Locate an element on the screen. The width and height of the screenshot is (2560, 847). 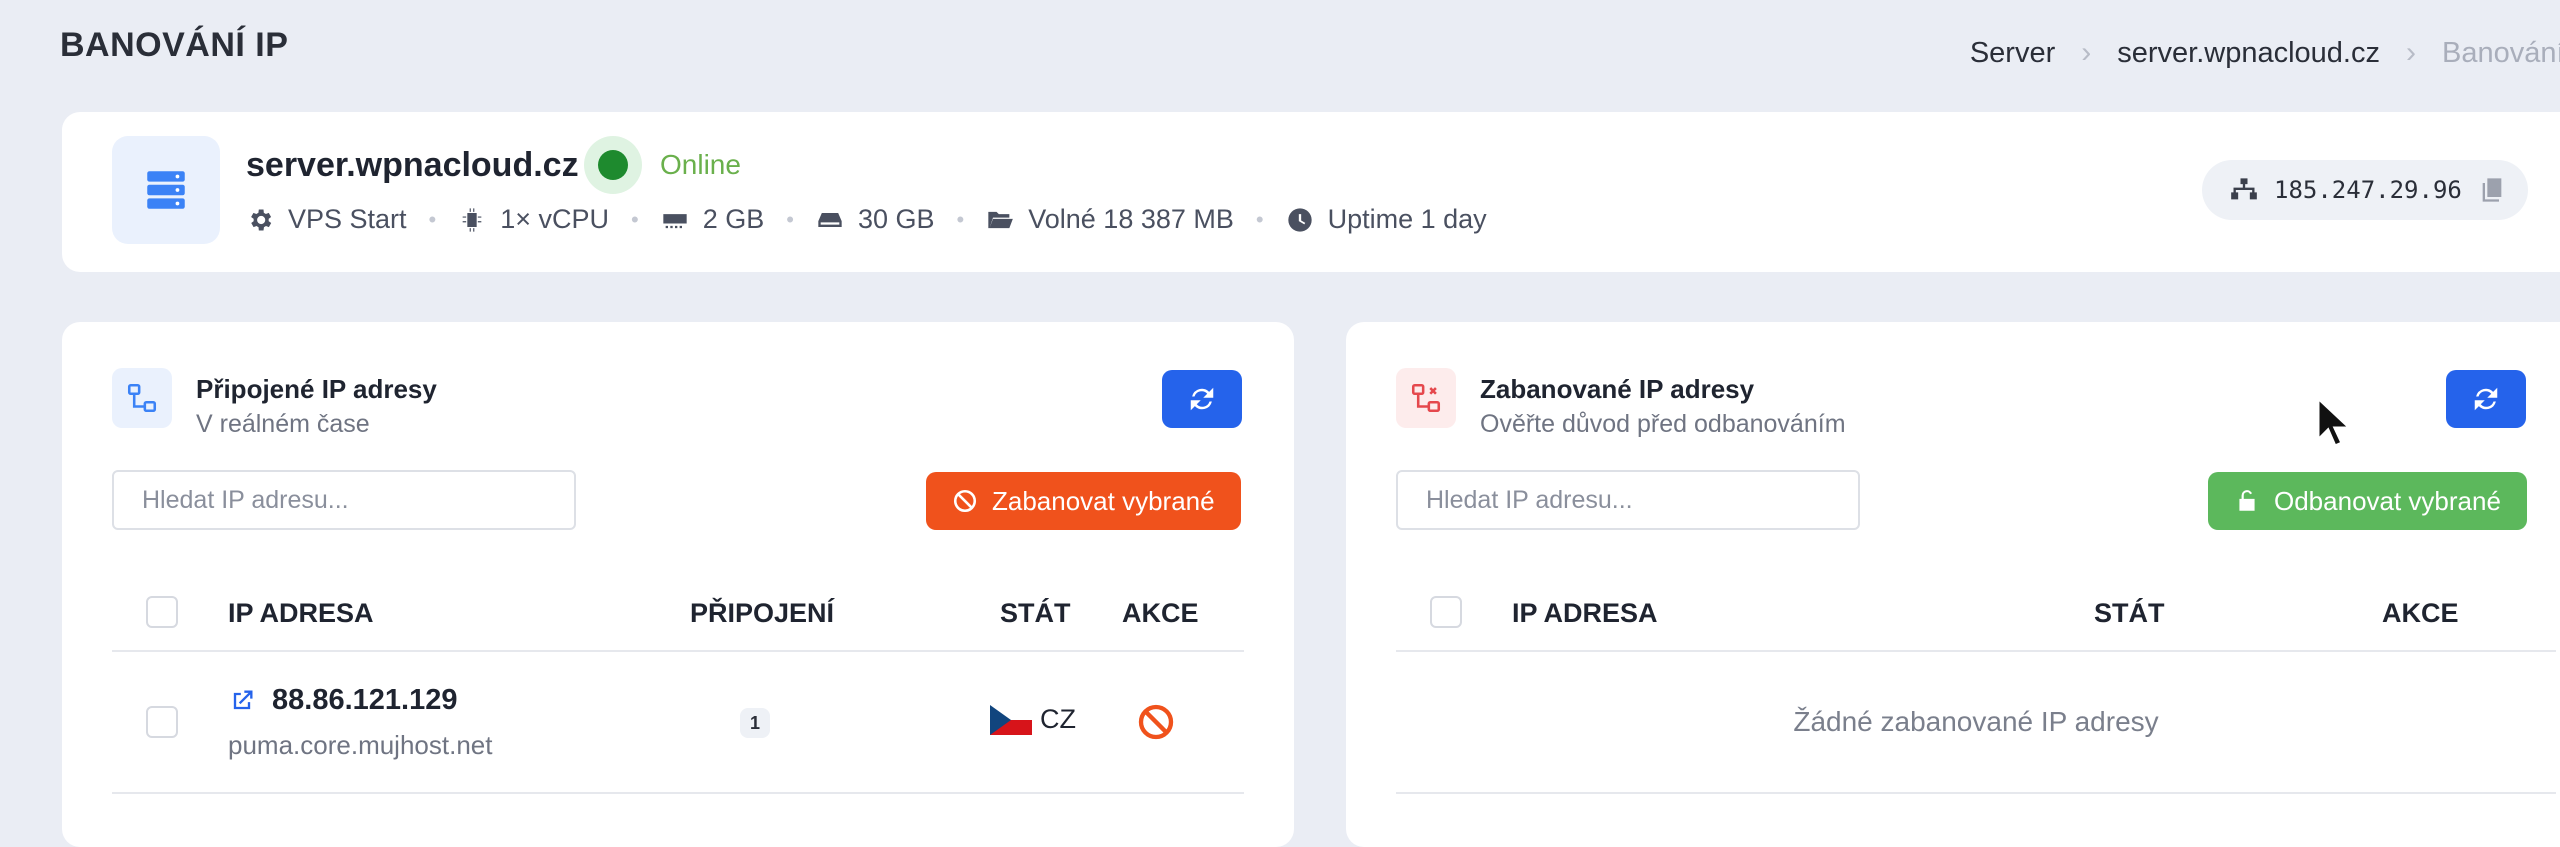
memory-icon is located at coordinates (675, 220).